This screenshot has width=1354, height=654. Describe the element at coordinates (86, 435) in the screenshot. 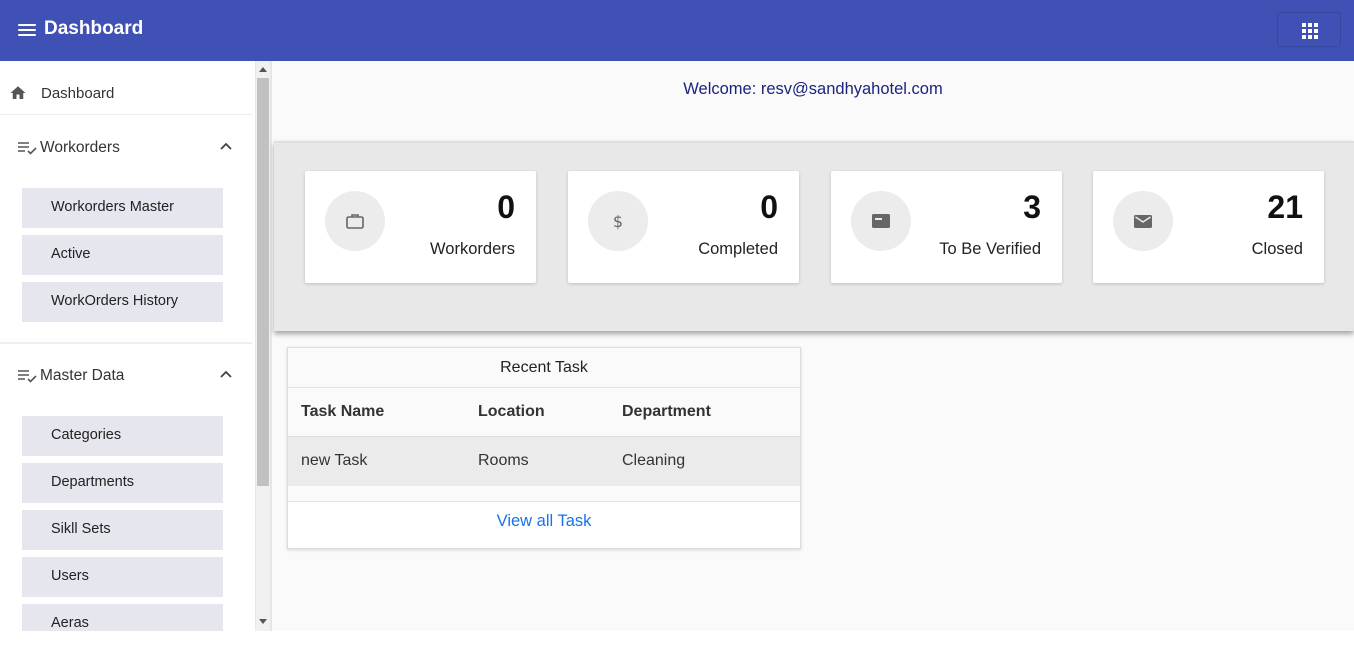

I see `sidebar-item-label: Categories` at that location.